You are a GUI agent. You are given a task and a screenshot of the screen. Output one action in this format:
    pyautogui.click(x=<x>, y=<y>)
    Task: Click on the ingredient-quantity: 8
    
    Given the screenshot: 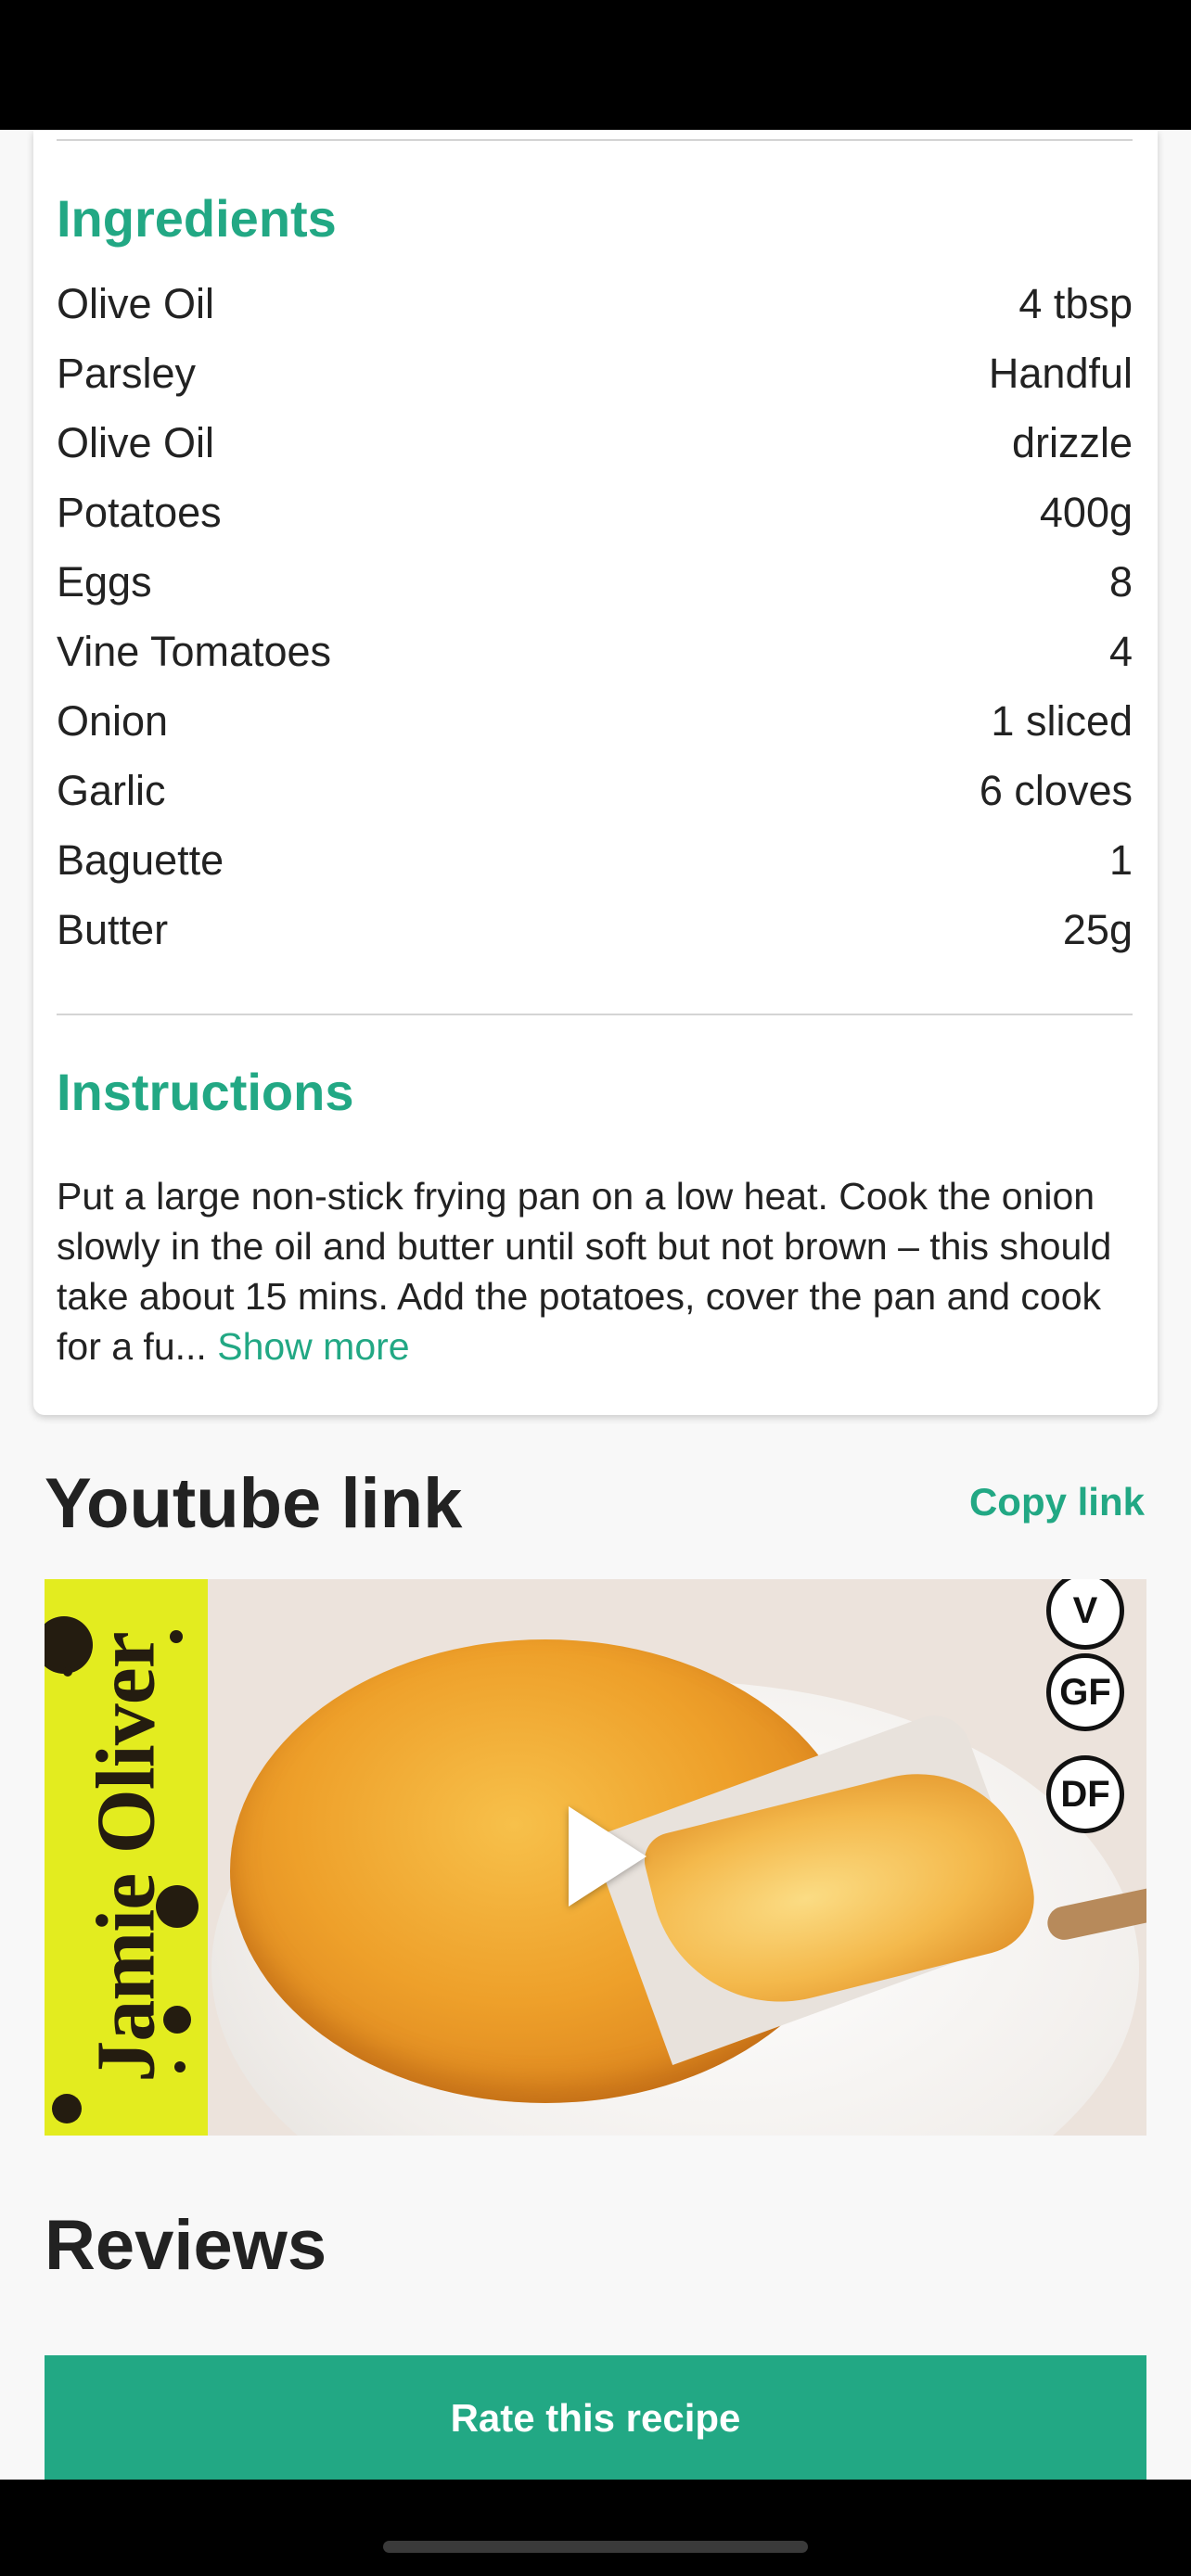 What is the action you would take?
    pyautogui.click(x=1121, y=582)
    